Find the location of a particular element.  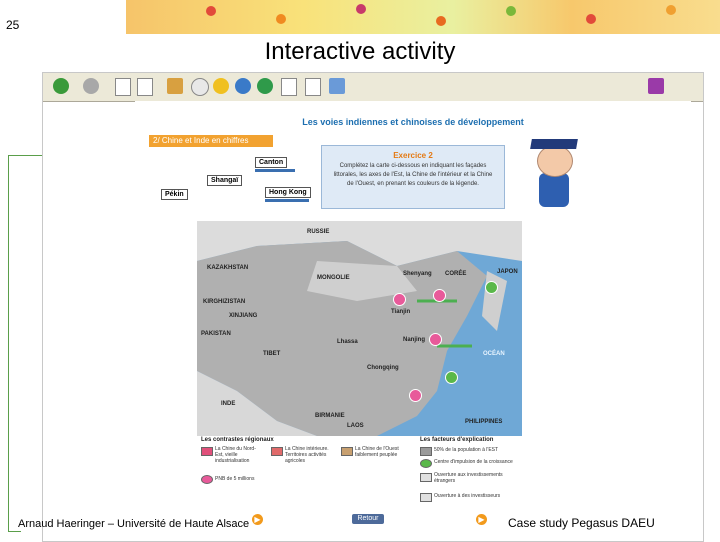

legend-swatch-pnb is located at coordinates (207, 479).